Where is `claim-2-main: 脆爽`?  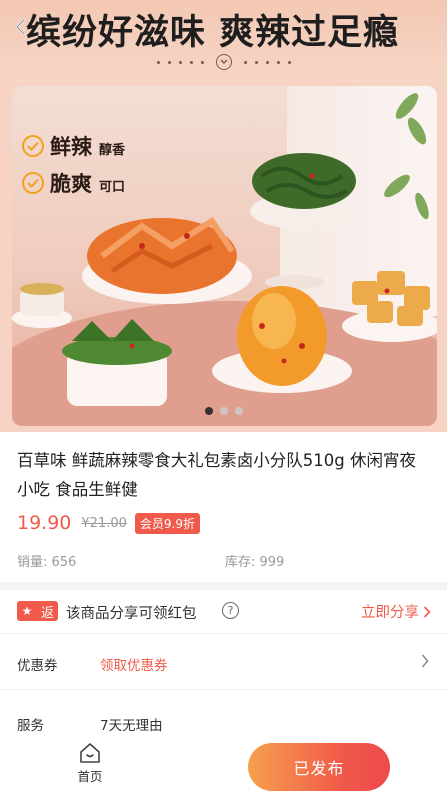 claim-2-main: 脆爽 is located at coordinates (71, 184).